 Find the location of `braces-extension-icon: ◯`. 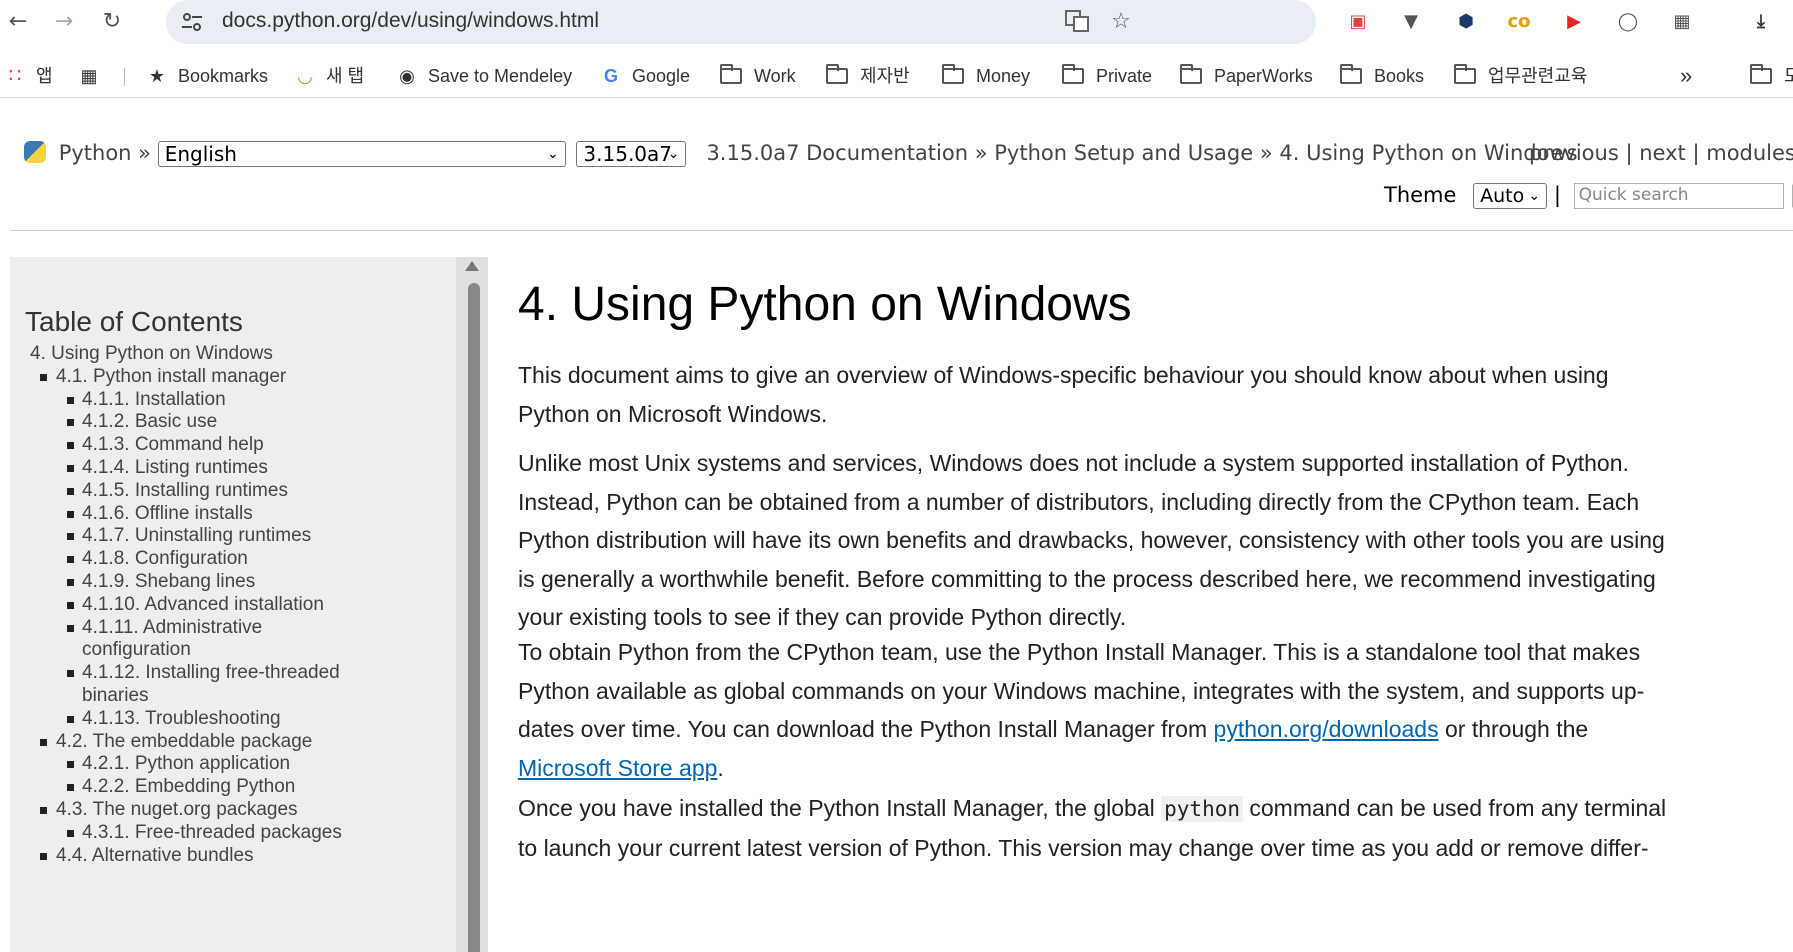

braces-extension-icon: ◯ is located at coordinates (1628, 22).